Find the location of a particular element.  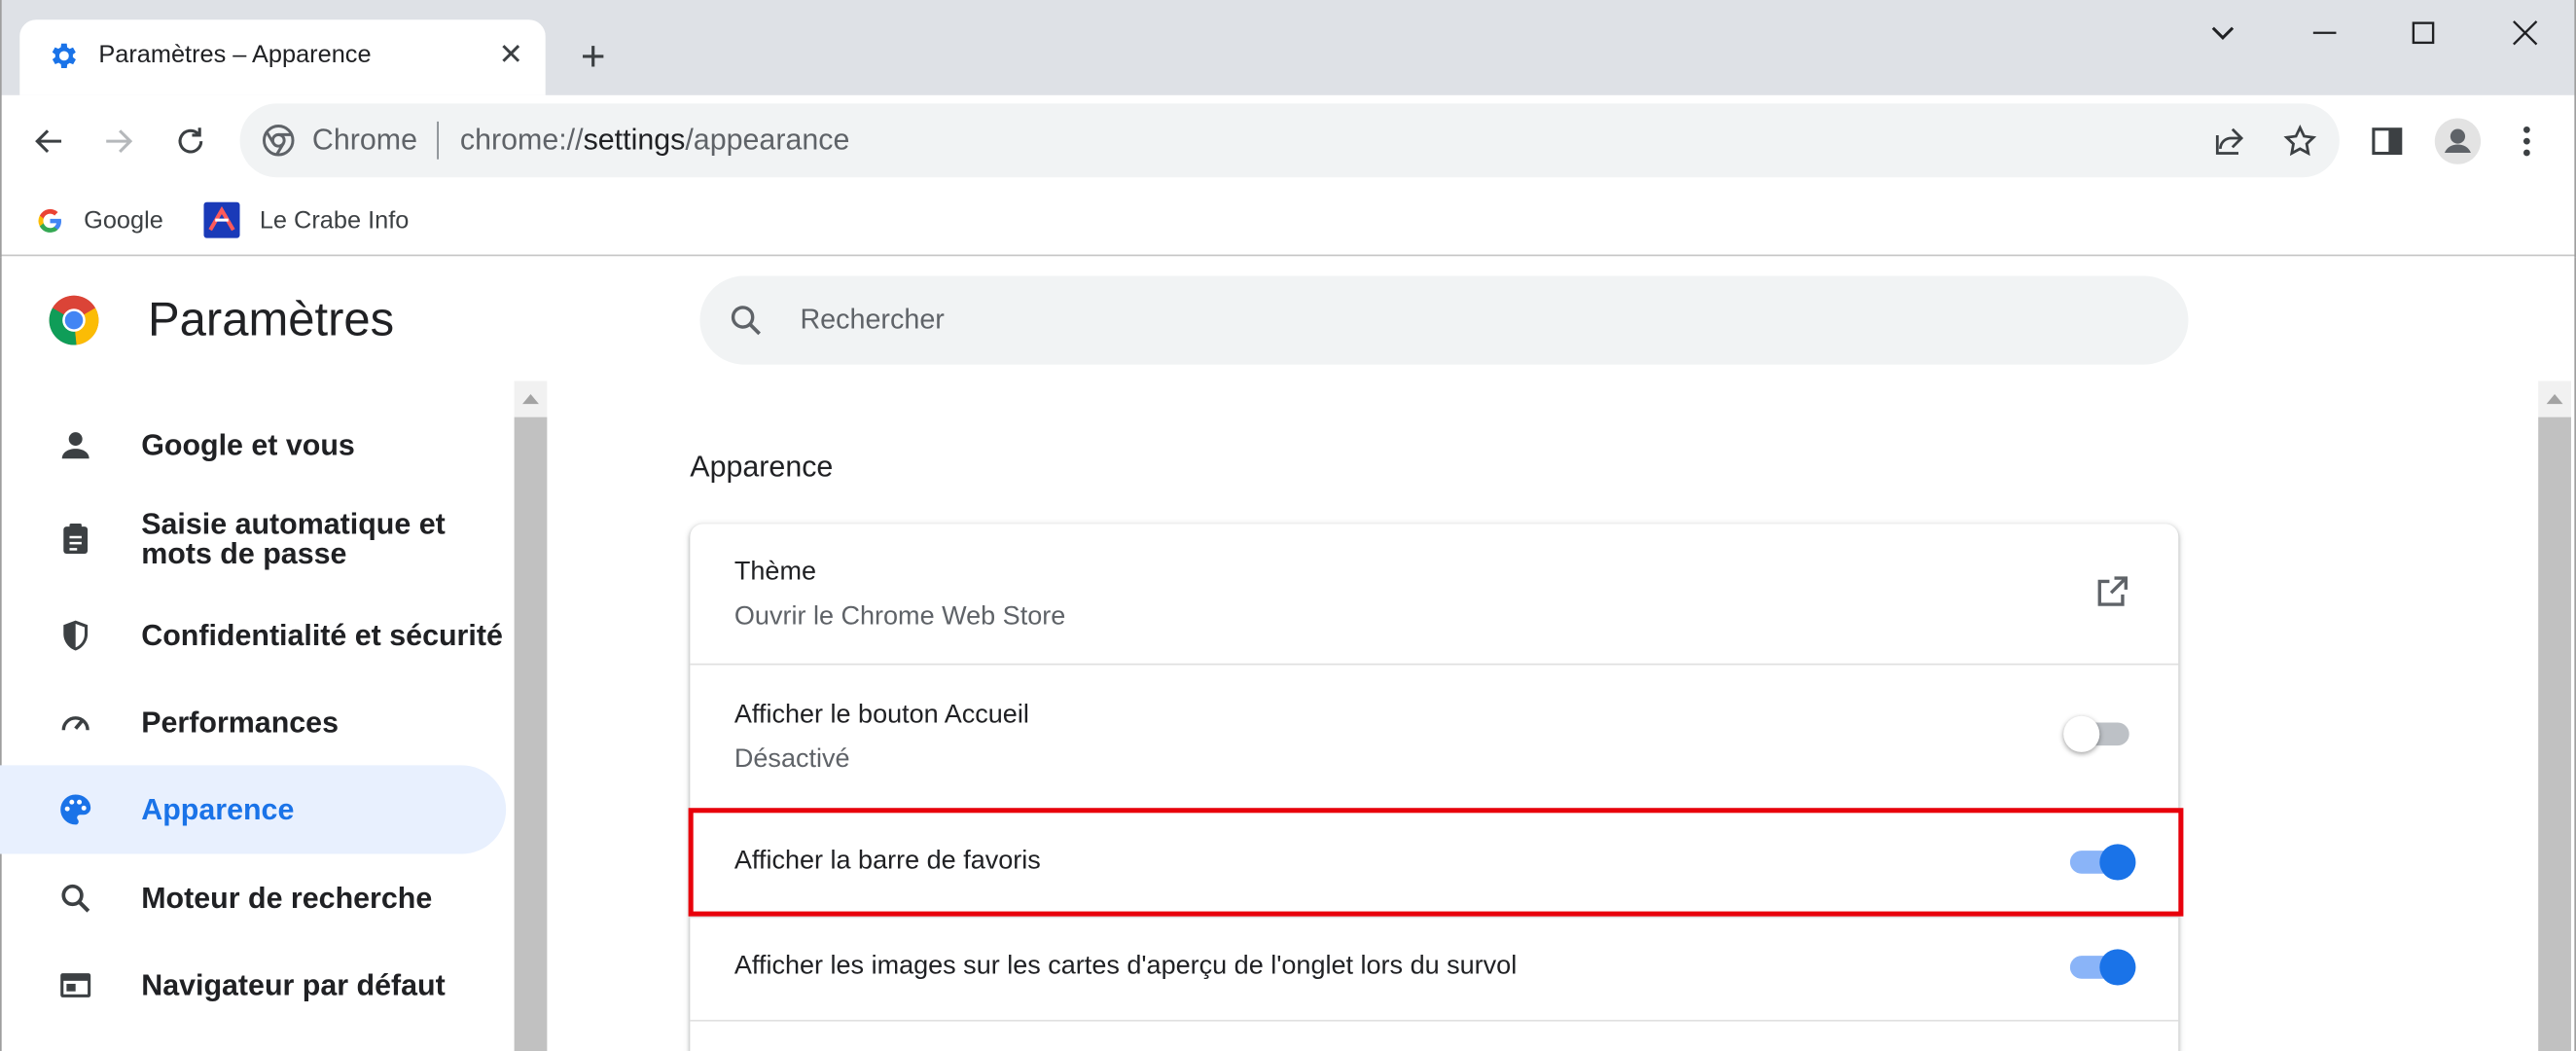

sidebar-item-saisie-automatique: Saisie automatique et mots de passe is located at coordinates (253, 538).